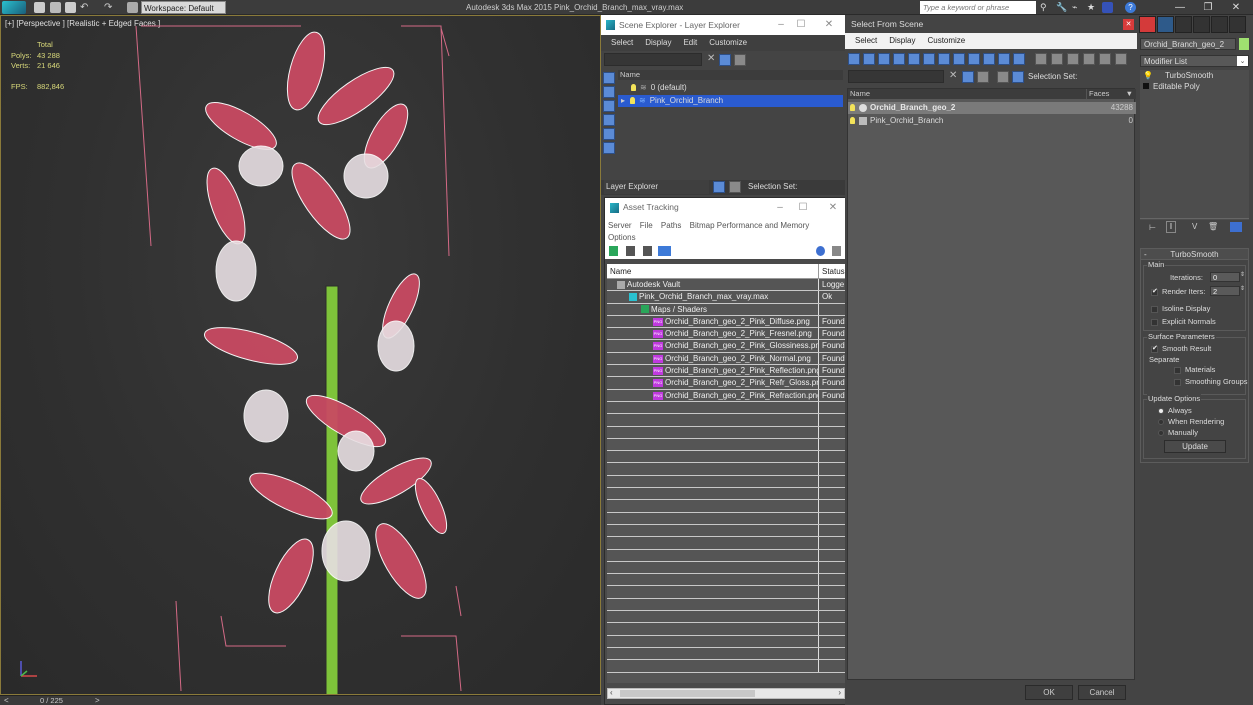 This screenshot has width=1253, height=705. I want to click on object-name-field: Orchid_Branch_geo_2, so click(1188, 44).